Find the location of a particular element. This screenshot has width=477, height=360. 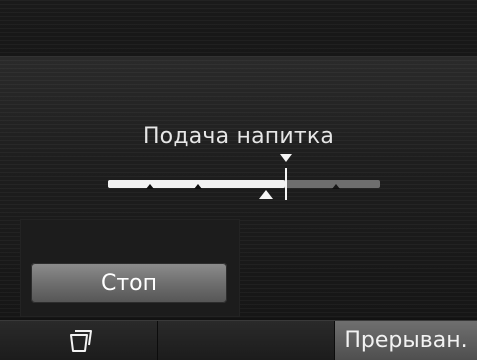

interrupt-button: Прерыван. is located at coordinates (406, 340).